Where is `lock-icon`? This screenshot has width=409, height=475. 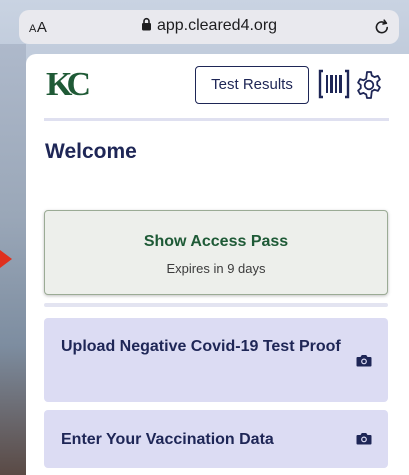
lock-icon is located at coordinates (146, 24).